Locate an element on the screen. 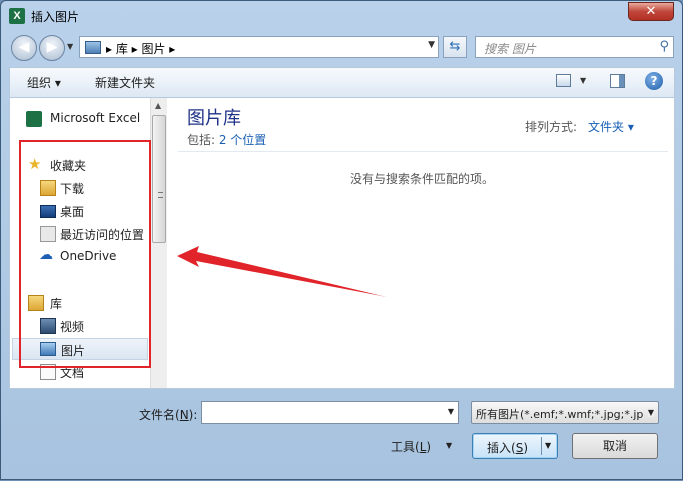 The width and height of the screenshot is (683, 481). navigation-bar: ◀ ▶ ▼ ▸ 库 ▸ 图片 ▸ ▼ ⇆ 搜索 图片 ⚲ is located at coordinates (341, 47).